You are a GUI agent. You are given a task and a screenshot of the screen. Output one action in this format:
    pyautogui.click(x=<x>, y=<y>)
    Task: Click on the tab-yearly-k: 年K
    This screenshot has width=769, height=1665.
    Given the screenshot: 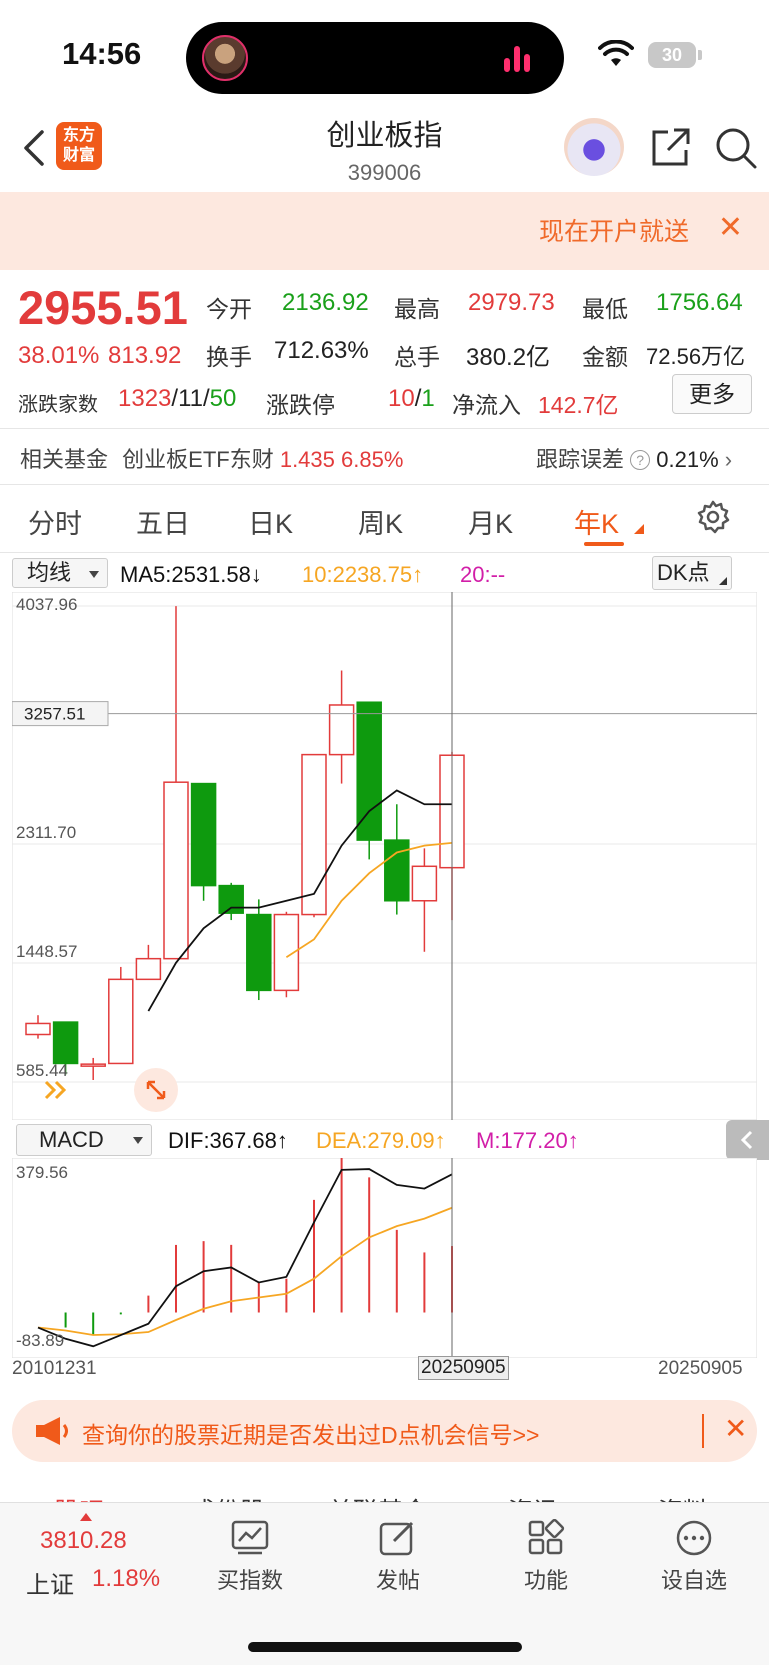 What is the action you would take?
    pyautogui.click(x=596, y=521)
    